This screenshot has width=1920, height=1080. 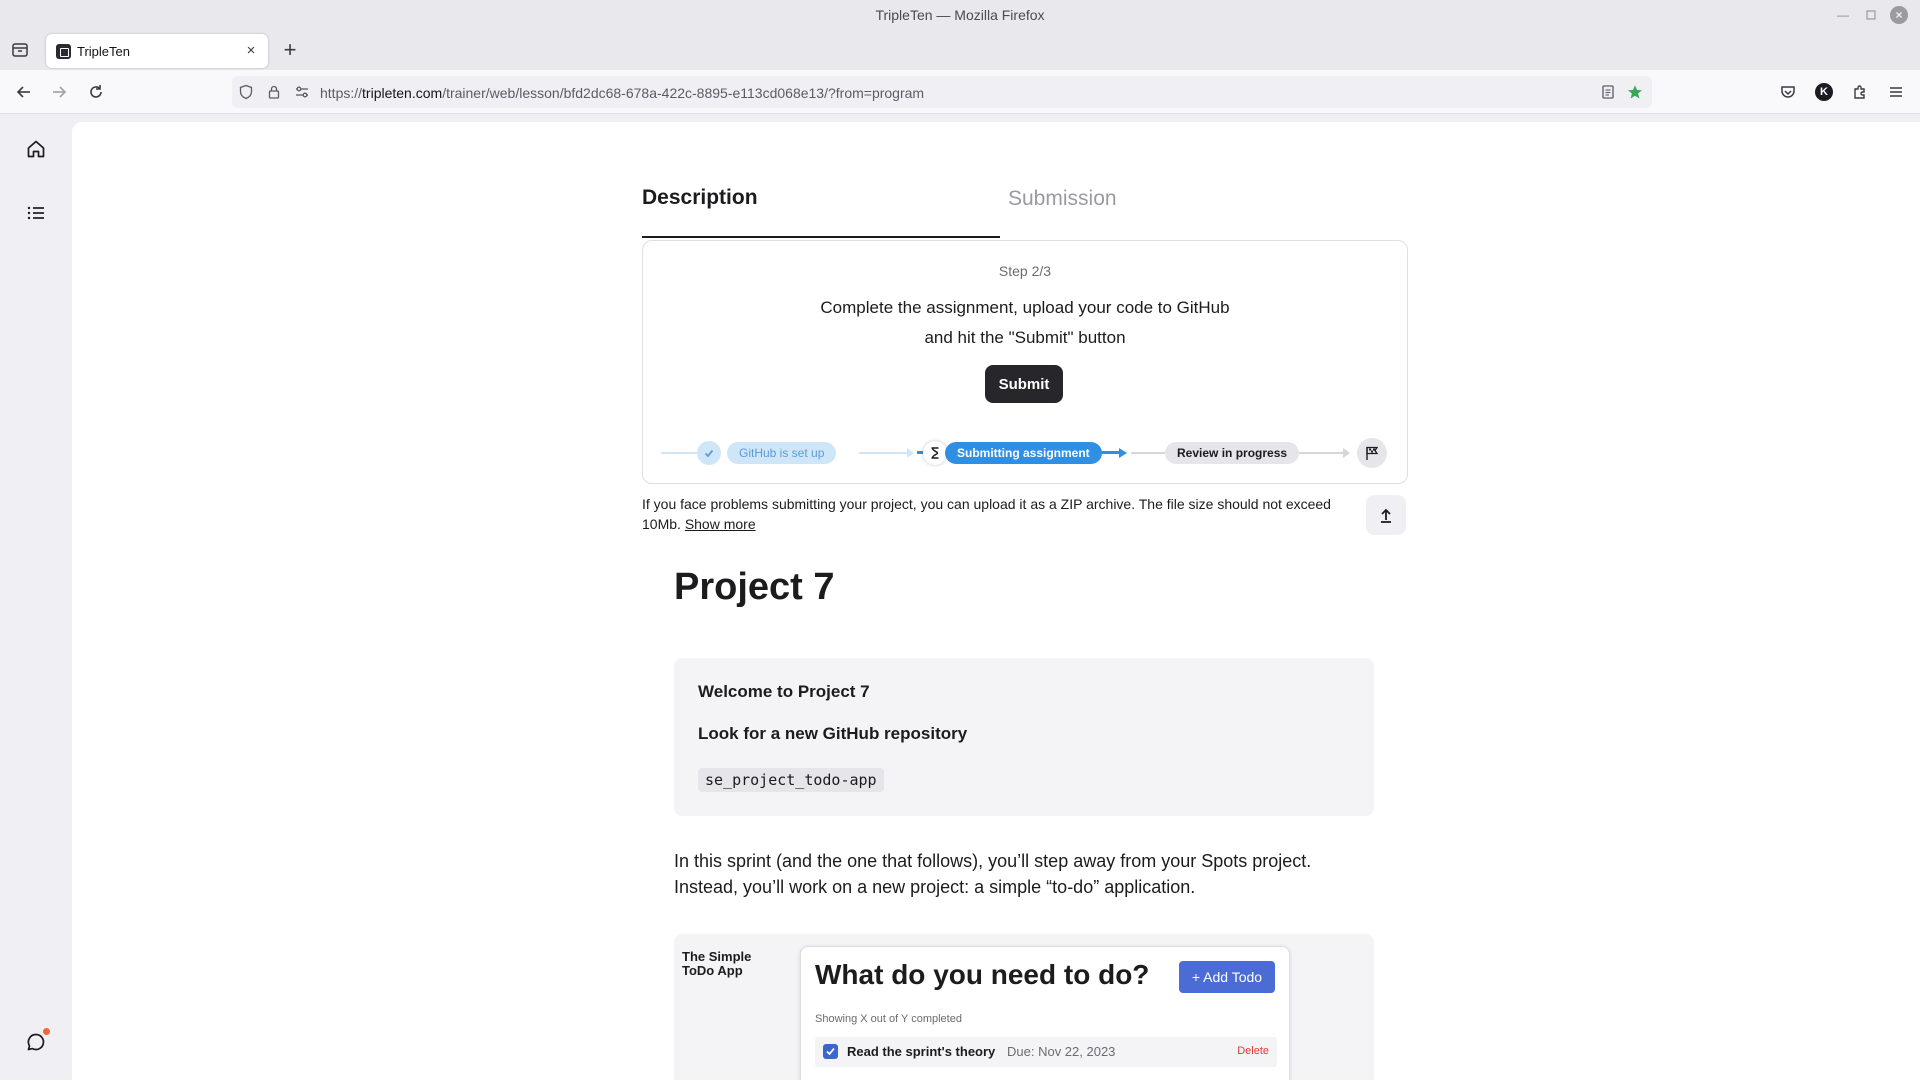 I want to click on tab-description: Description, so click(x=821, y=210).